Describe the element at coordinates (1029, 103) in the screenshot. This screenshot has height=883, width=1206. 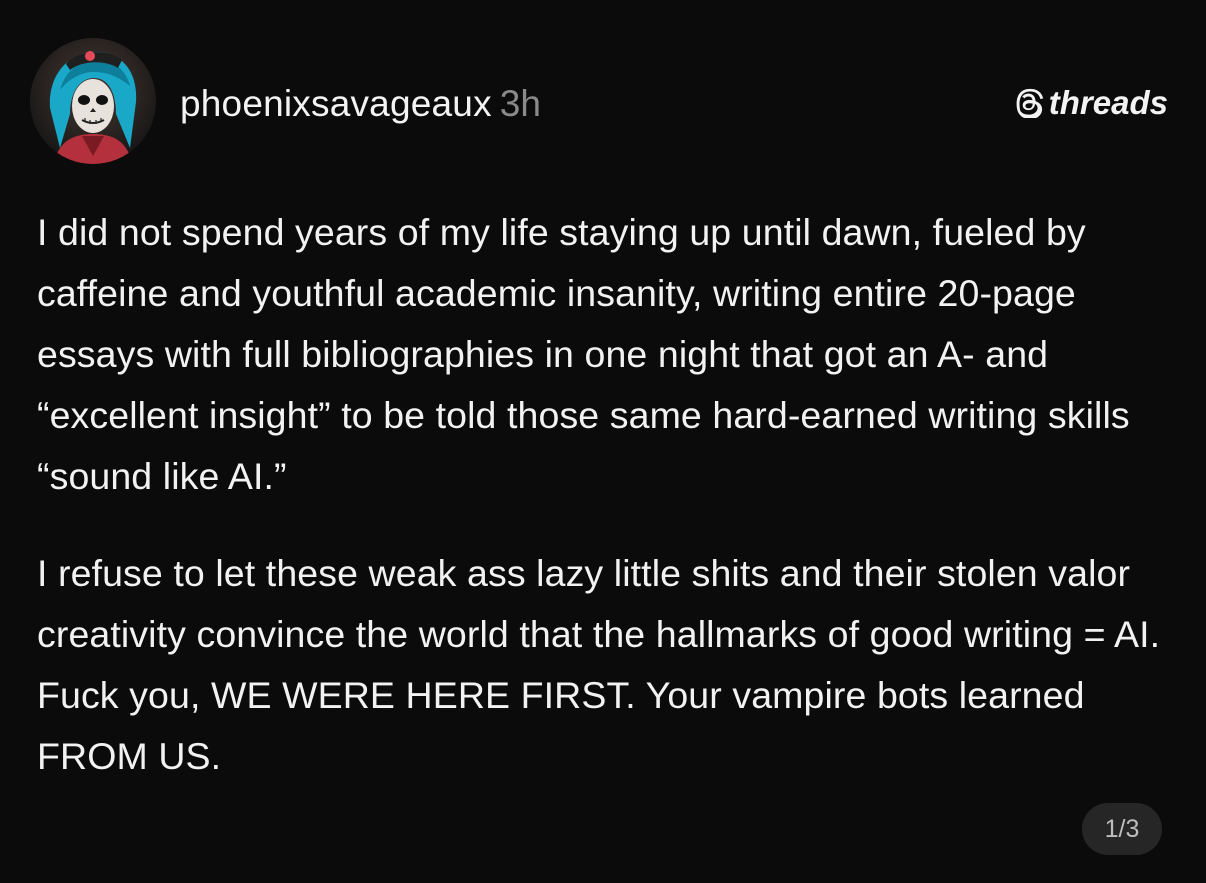
I see `threads-logo-icon` at that location.